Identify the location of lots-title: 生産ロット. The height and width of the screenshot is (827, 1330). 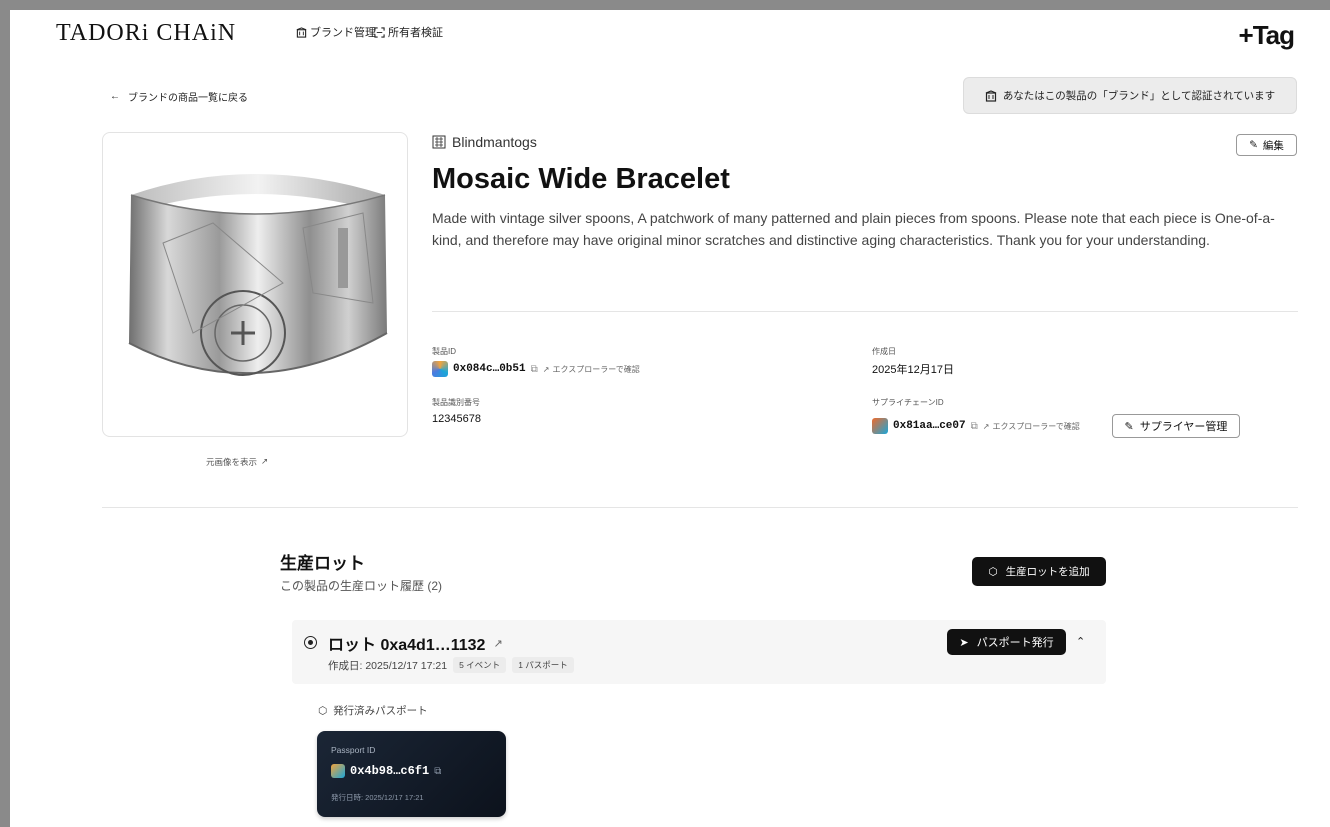
(322, 563).